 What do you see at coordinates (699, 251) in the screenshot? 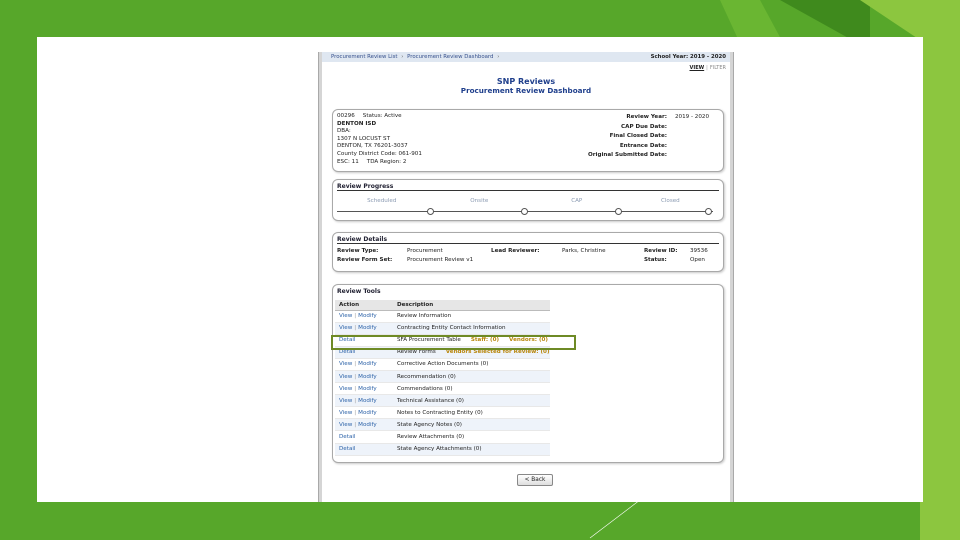
I see `review-id-value: 39536` at bounding box center [699, 251].